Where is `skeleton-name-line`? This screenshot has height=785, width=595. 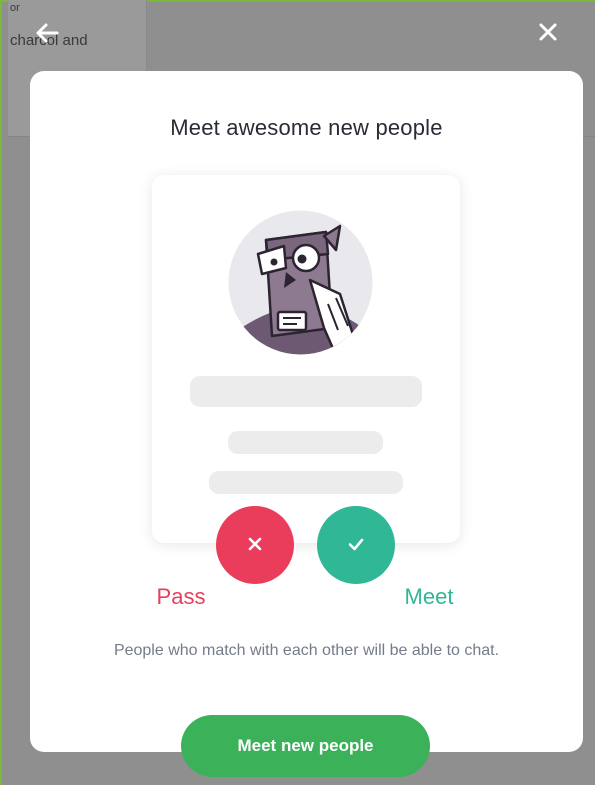 skeleton-name-line is located at coordinates (306, 391).